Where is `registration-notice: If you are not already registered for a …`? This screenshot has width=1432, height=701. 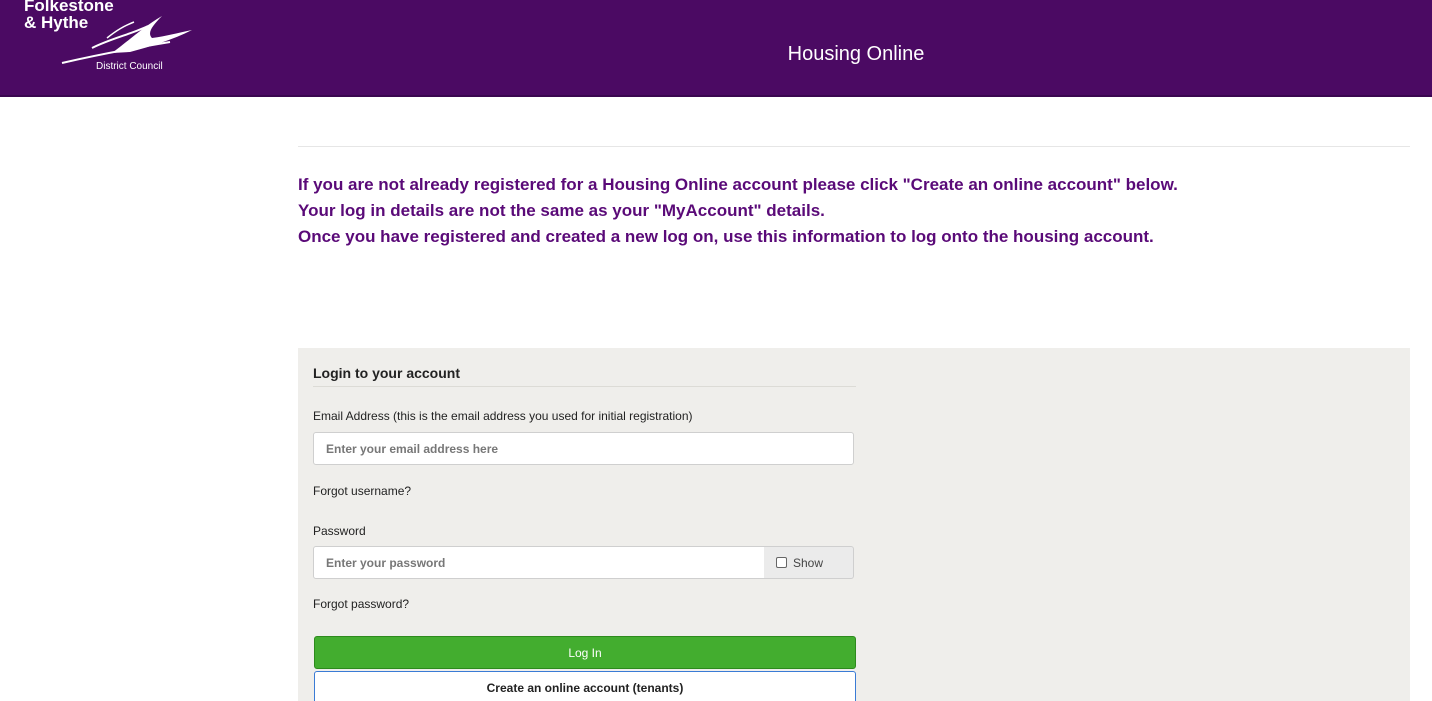 registration-notice: If you are not already registered for a … is located at coordinates (854, 211).